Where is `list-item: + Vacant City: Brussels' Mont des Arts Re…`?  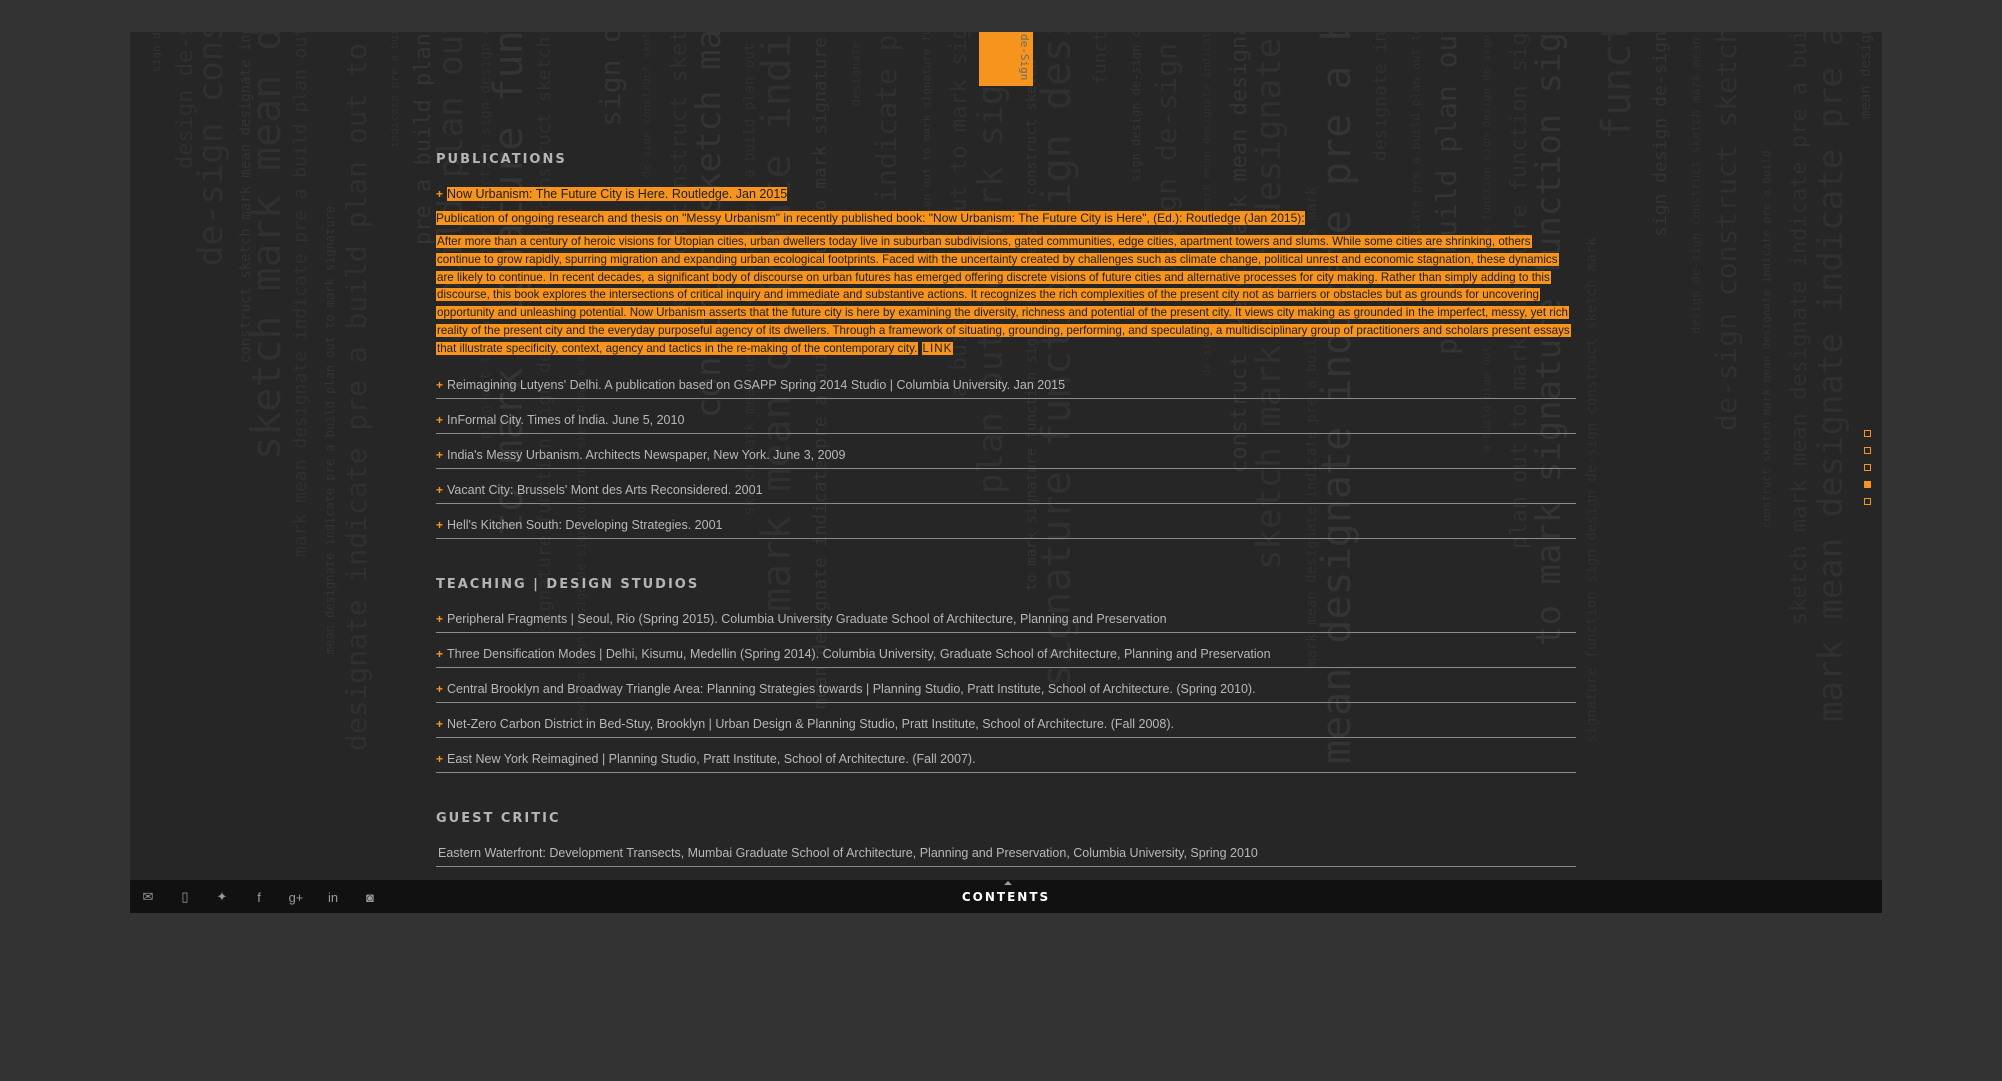
list-item: + Vacant City: Brussels' Mont des Arts Re… is located at coordinates (1006, 490).